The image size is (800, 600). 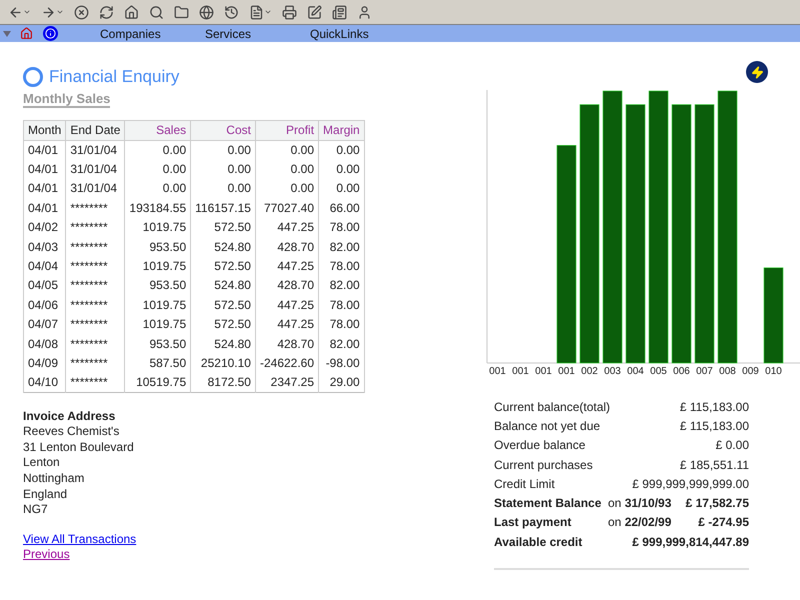 What do you see at coordinates (33, 76) in the screenshot?
I see `ring-icon` at bounding box center [33, 76].